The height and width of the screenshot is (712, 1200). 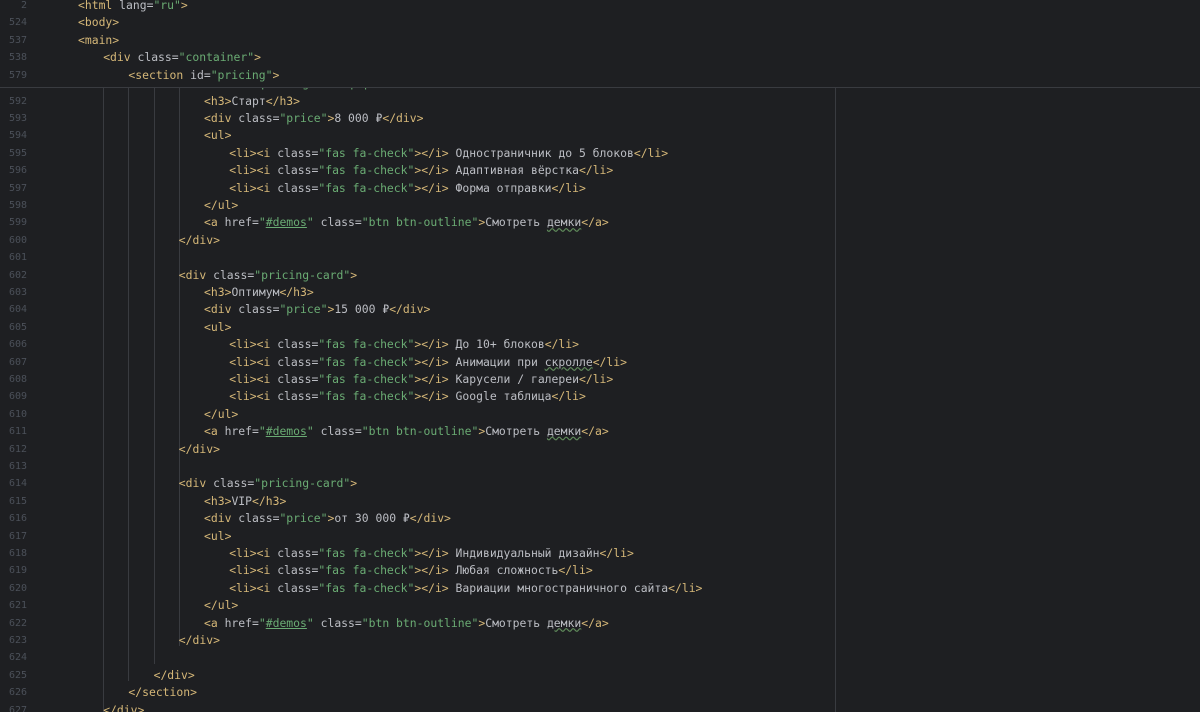 What do you see at coordinates (516, 431) in the screenshot?
I see `text-token: Смотреть` at bounding box center [516, 431].